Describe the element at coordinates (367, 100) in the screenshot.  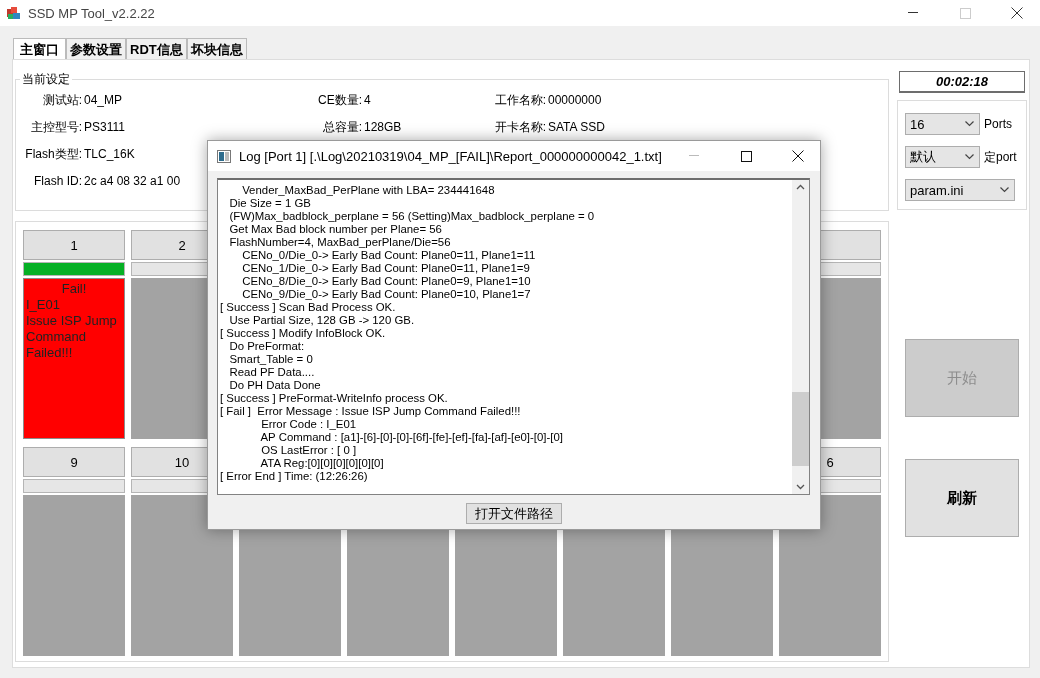
I see `field-value: 4` at that location.